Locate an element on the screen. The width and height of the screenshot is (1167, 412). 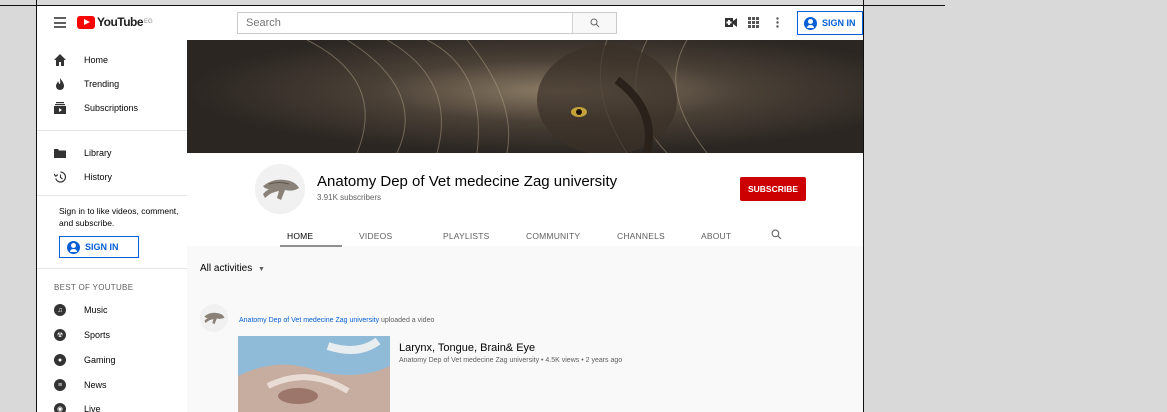
sidebar-item-subscriptions: Subscriptions is located at coordinates (112, 108).